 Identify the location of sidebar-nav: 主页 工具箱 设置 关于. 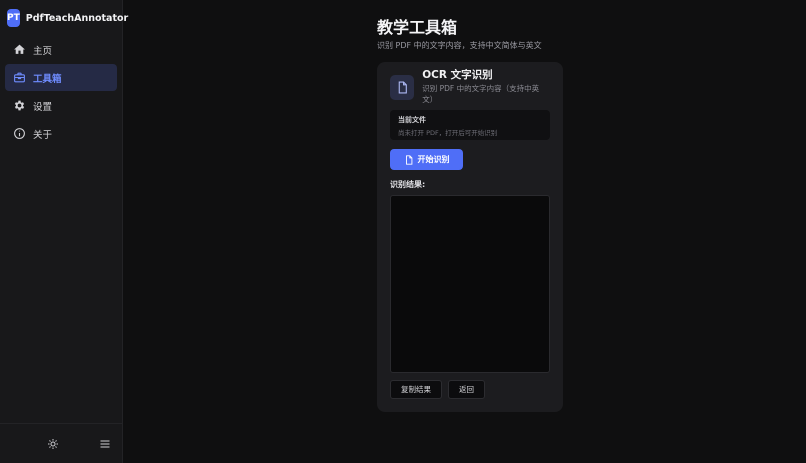
(61, 92).